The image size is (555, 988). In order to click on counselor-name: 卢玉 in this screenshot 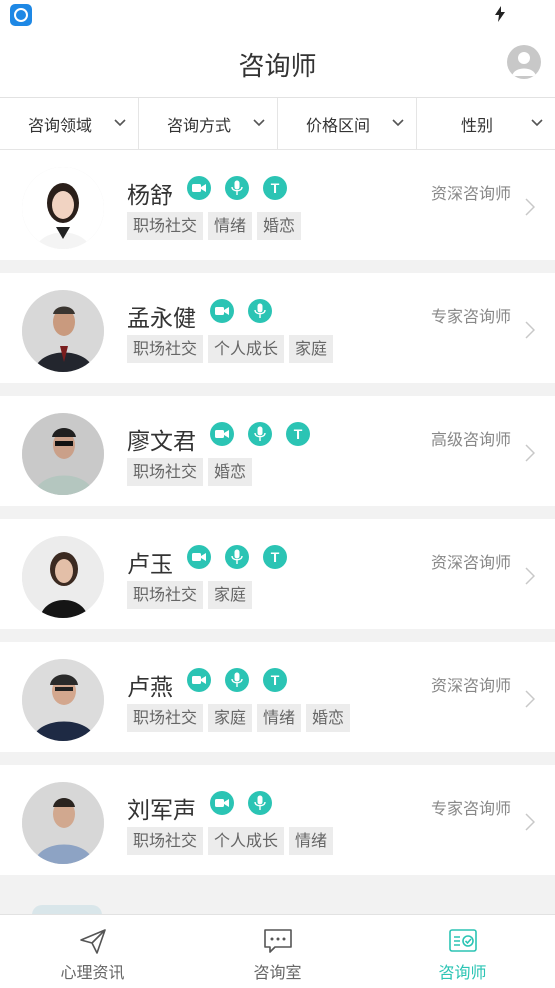, I will do `click(150, 565)`.